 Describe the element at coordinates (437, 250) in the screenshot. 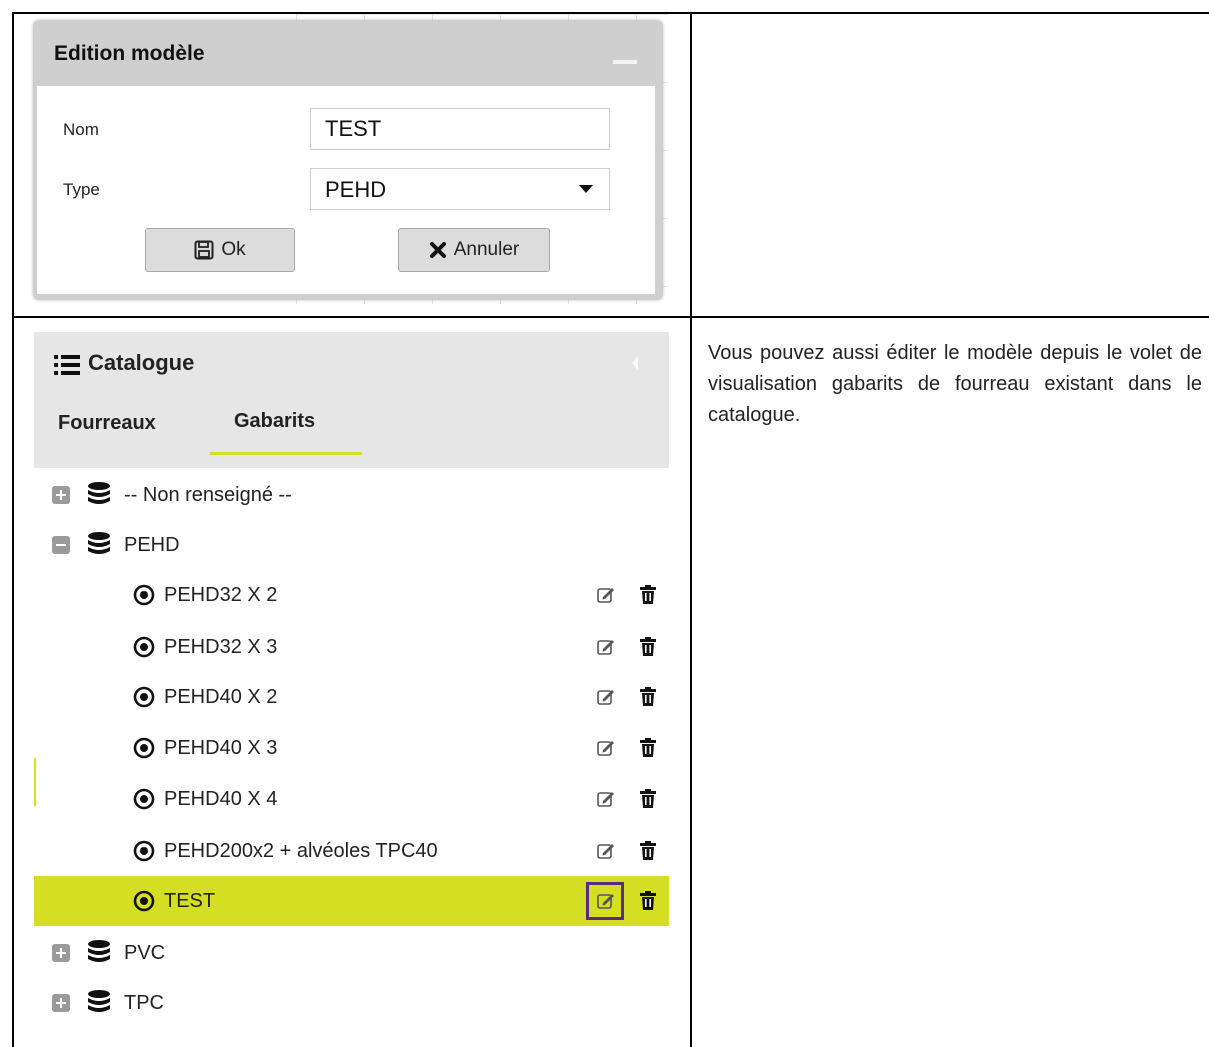

I see `close-icon` at that location.